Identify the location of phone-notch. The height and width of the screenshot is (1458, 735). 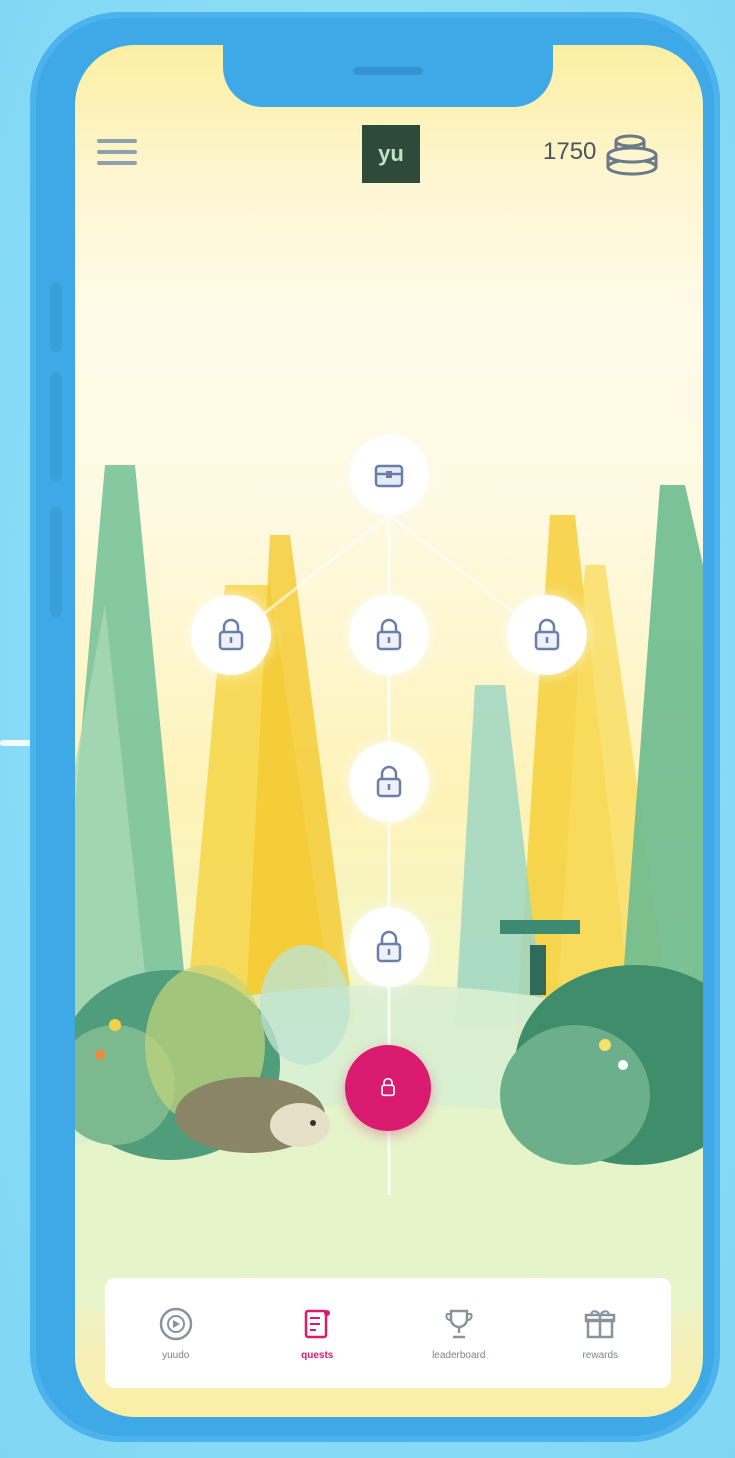
(388, 76).